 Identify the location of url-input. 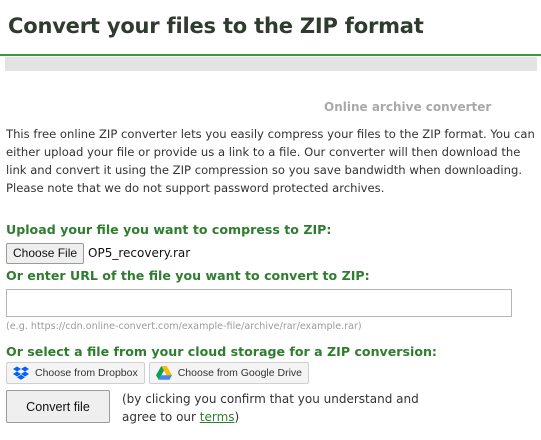
(259, 303).